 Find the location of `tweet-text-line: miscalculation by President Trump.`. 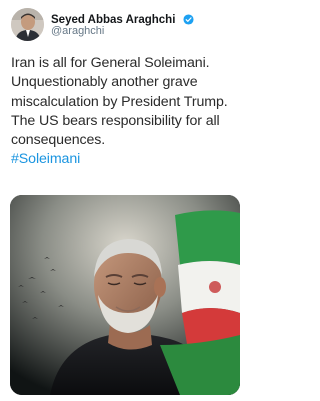

tweet-text-line: miscalculation by President Trump. is located at coordinates (119, 101).